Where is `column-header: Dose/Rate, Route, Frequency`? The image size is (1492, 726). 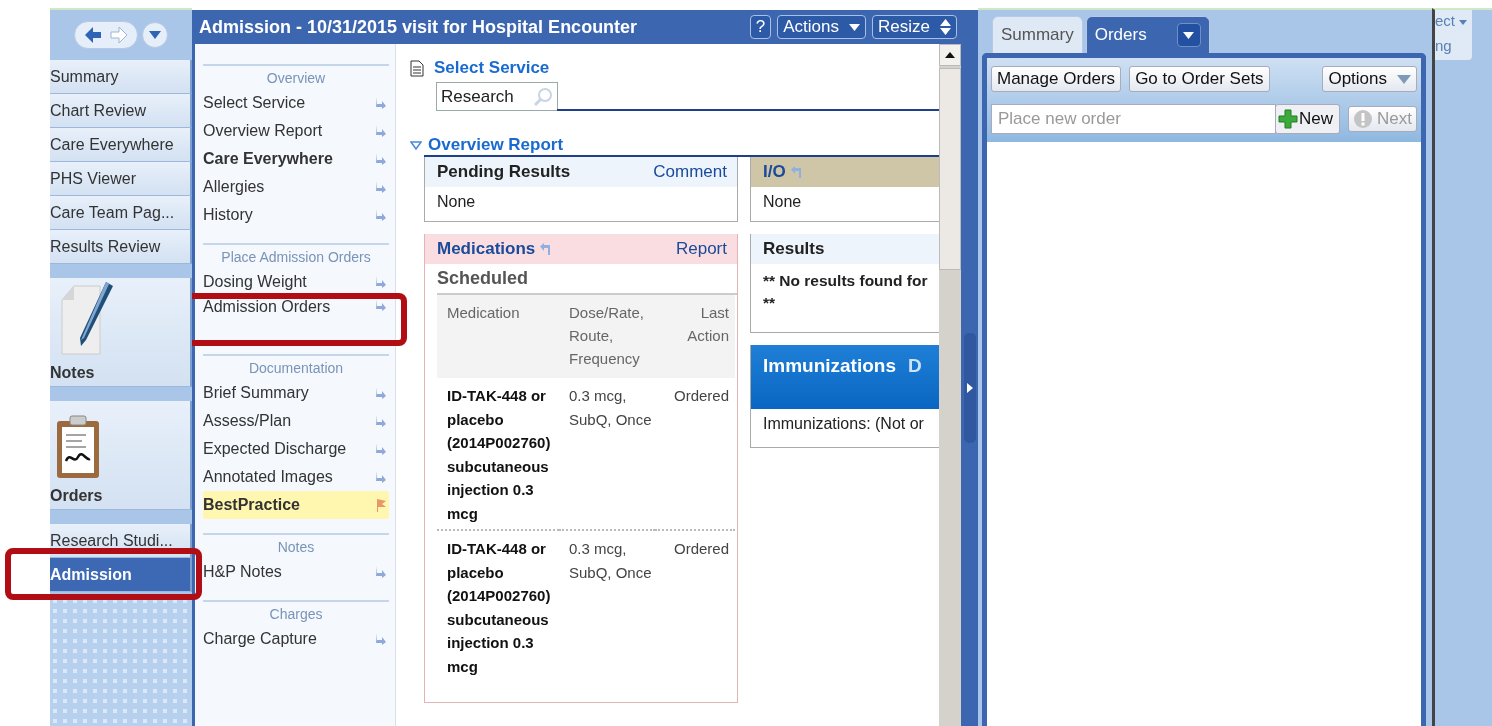
column-header: Dose/Rate, Route, Frequency is located at coordinates (607, 336).